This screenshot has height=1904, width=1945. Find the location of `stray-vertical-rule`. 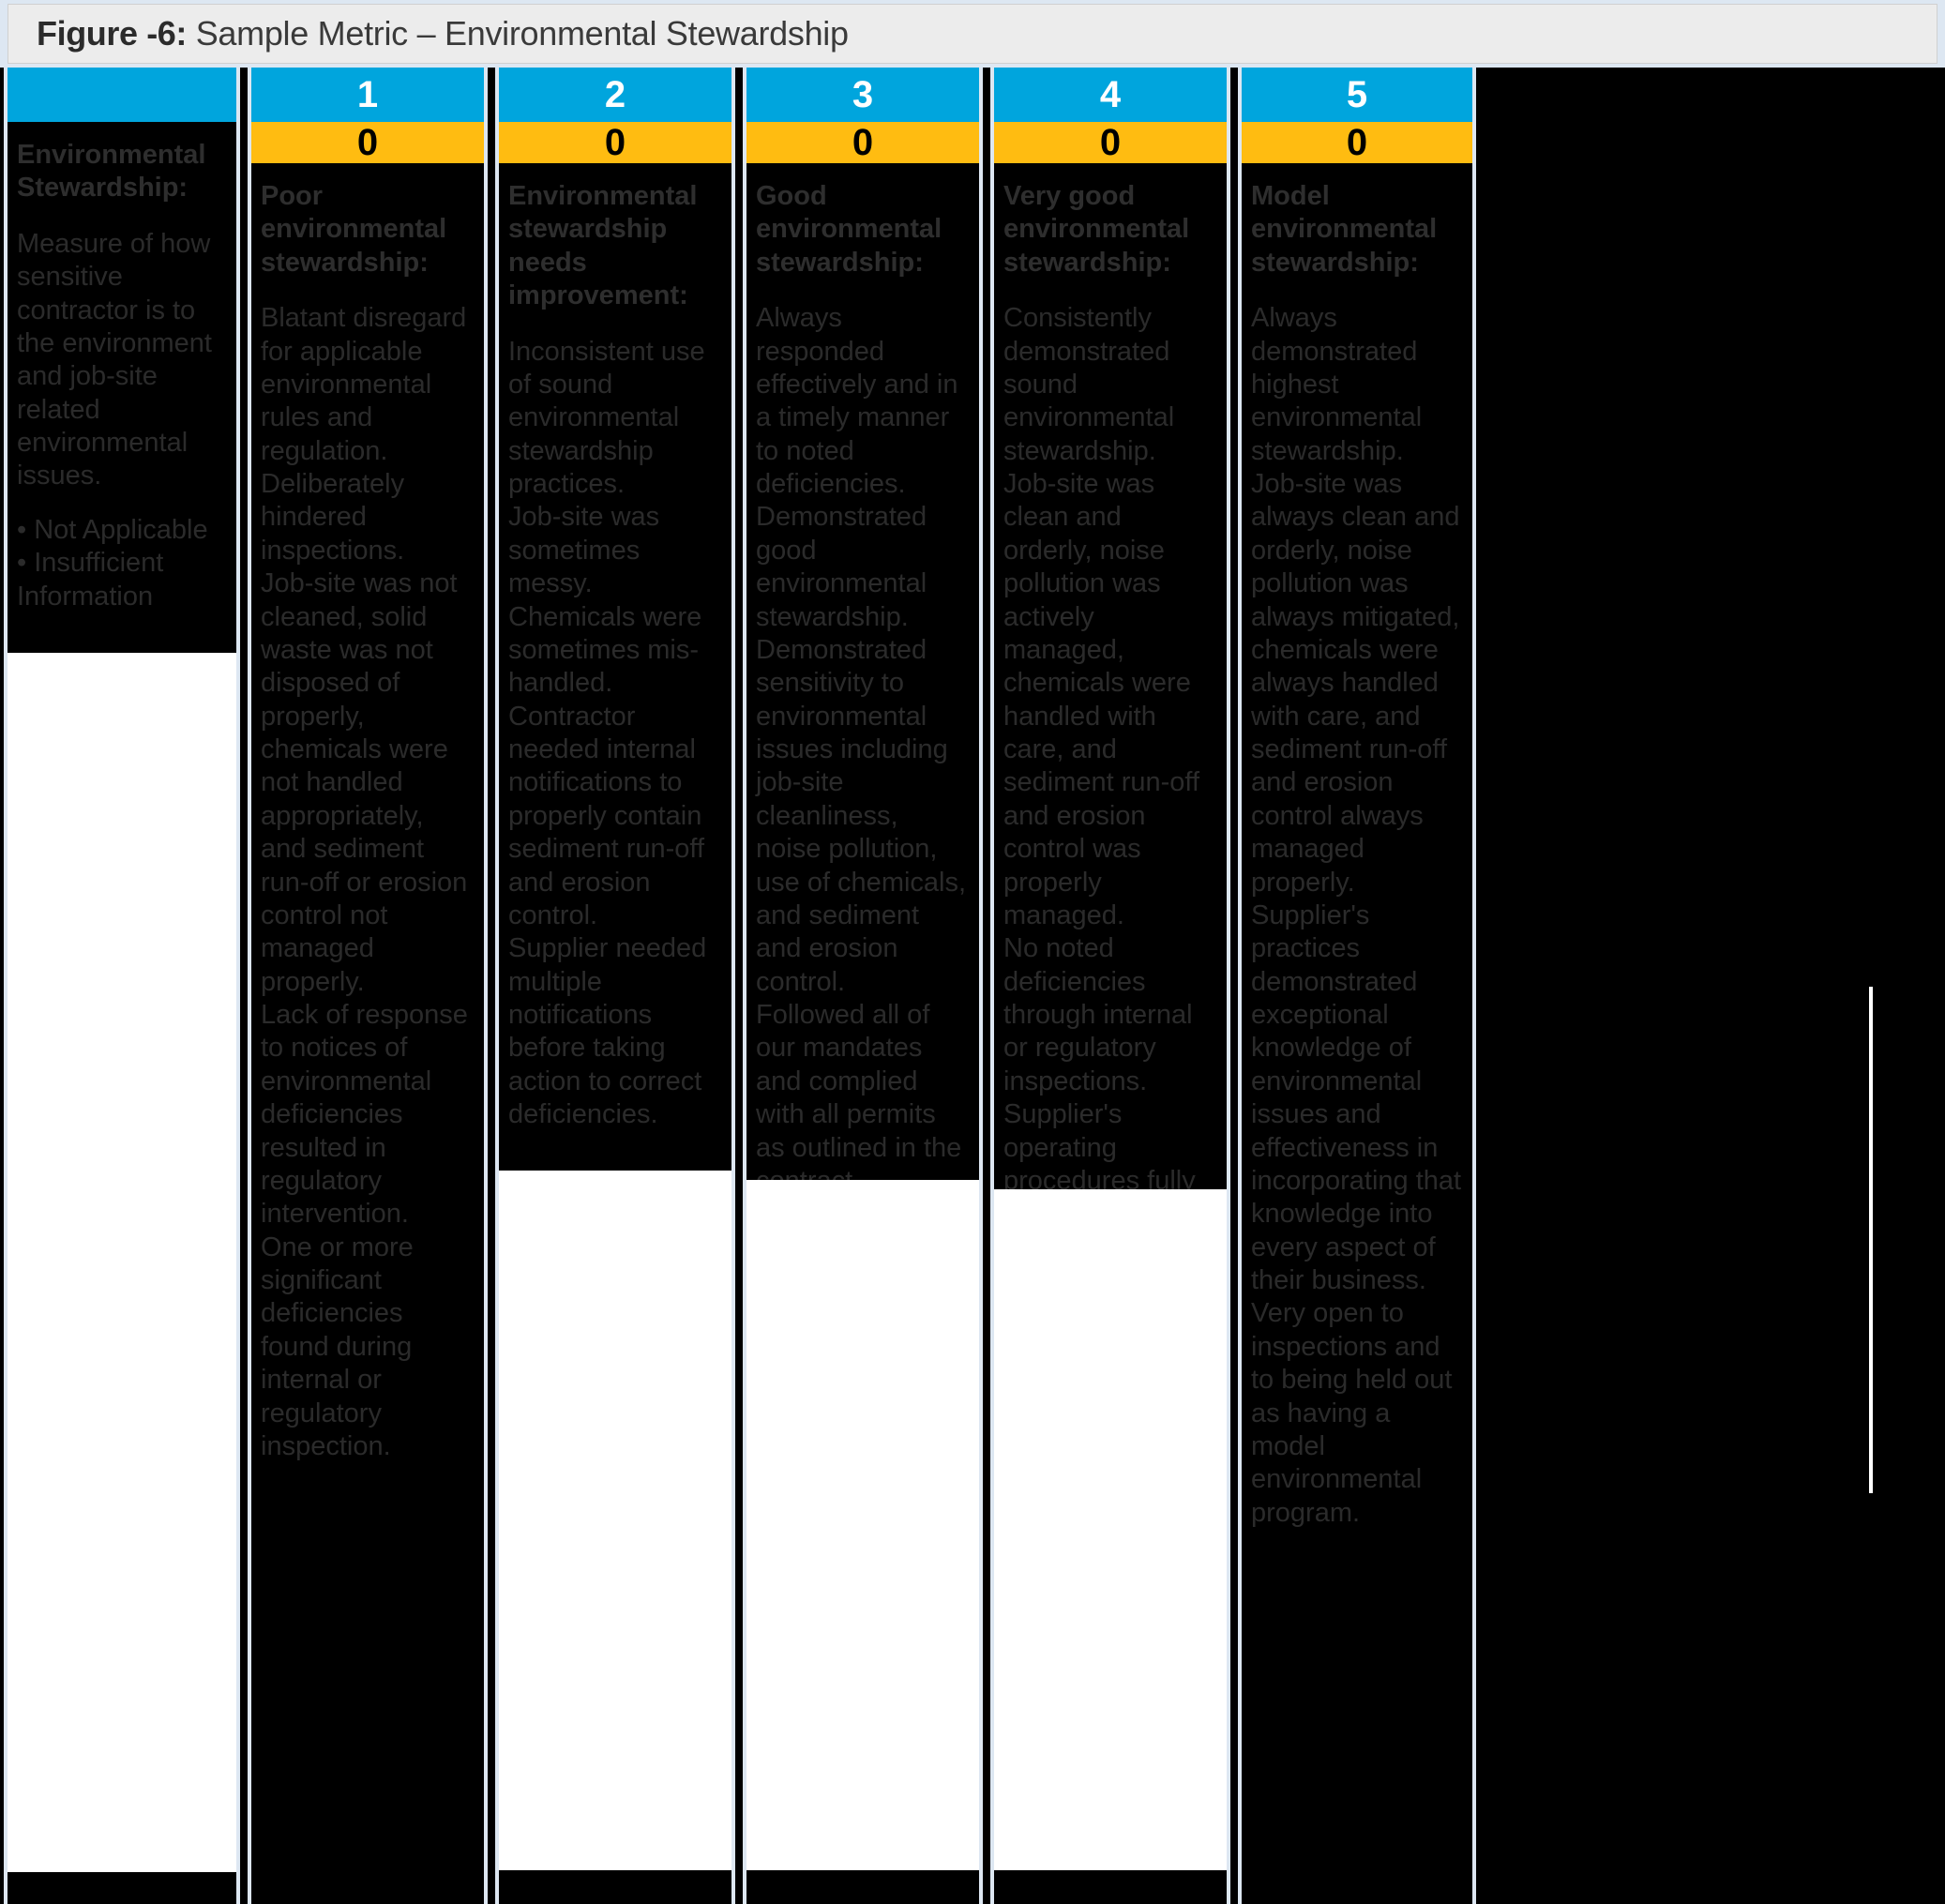

stray-vertical-rule is located at coordinates (1871, 1240).